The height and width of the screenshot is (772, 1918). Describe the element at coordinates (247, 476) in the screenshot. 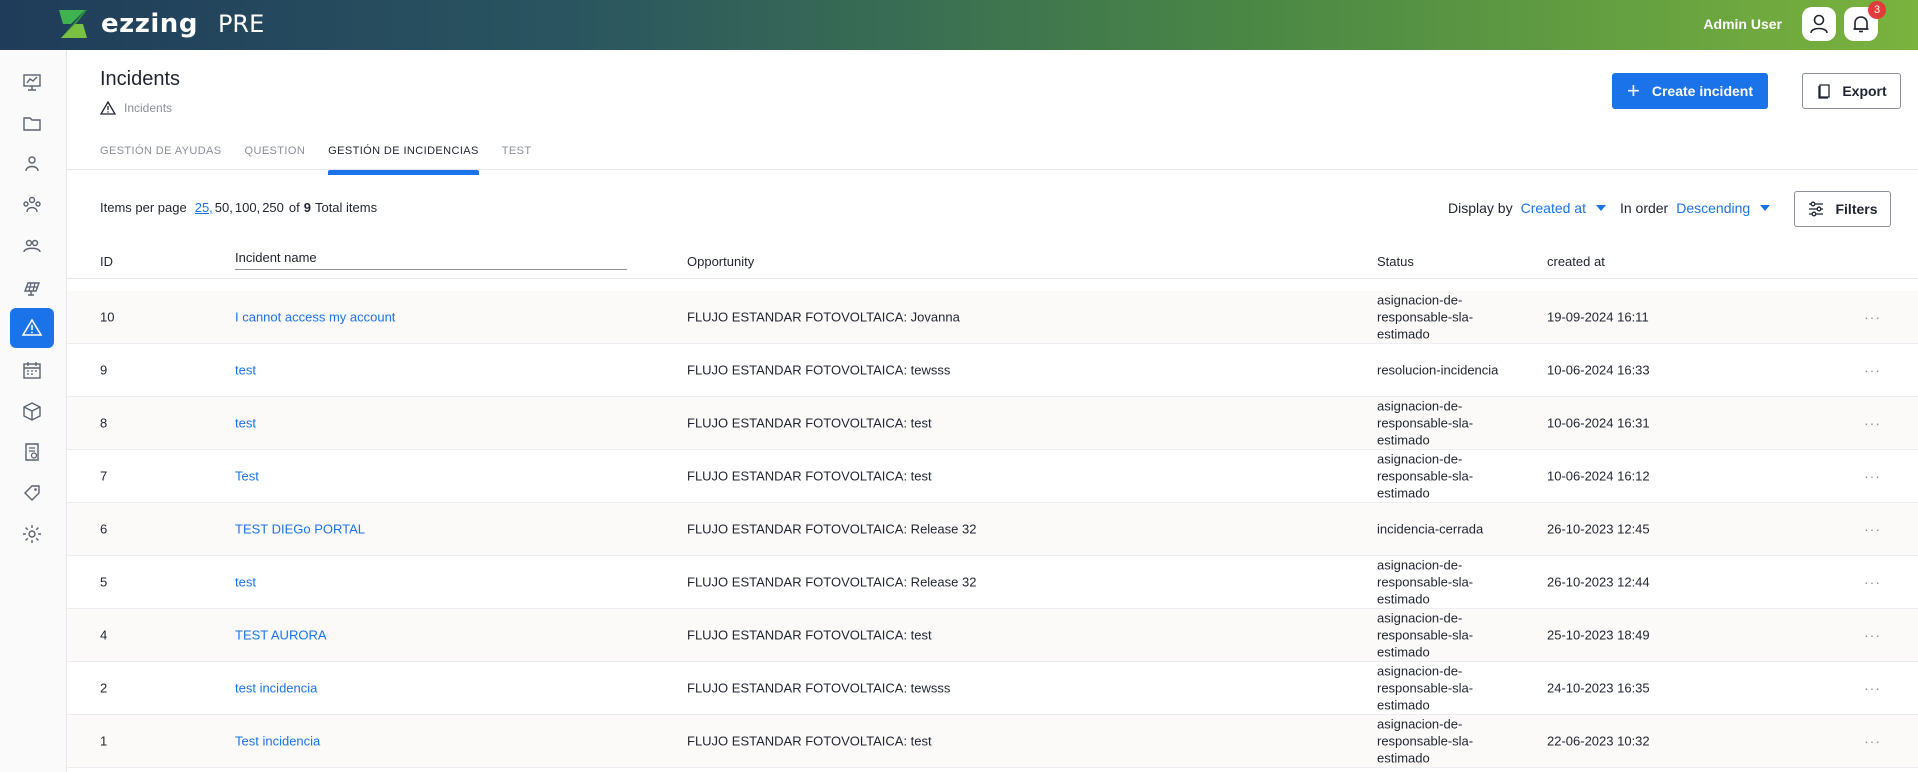

I see `incident-link: Test` at that location.